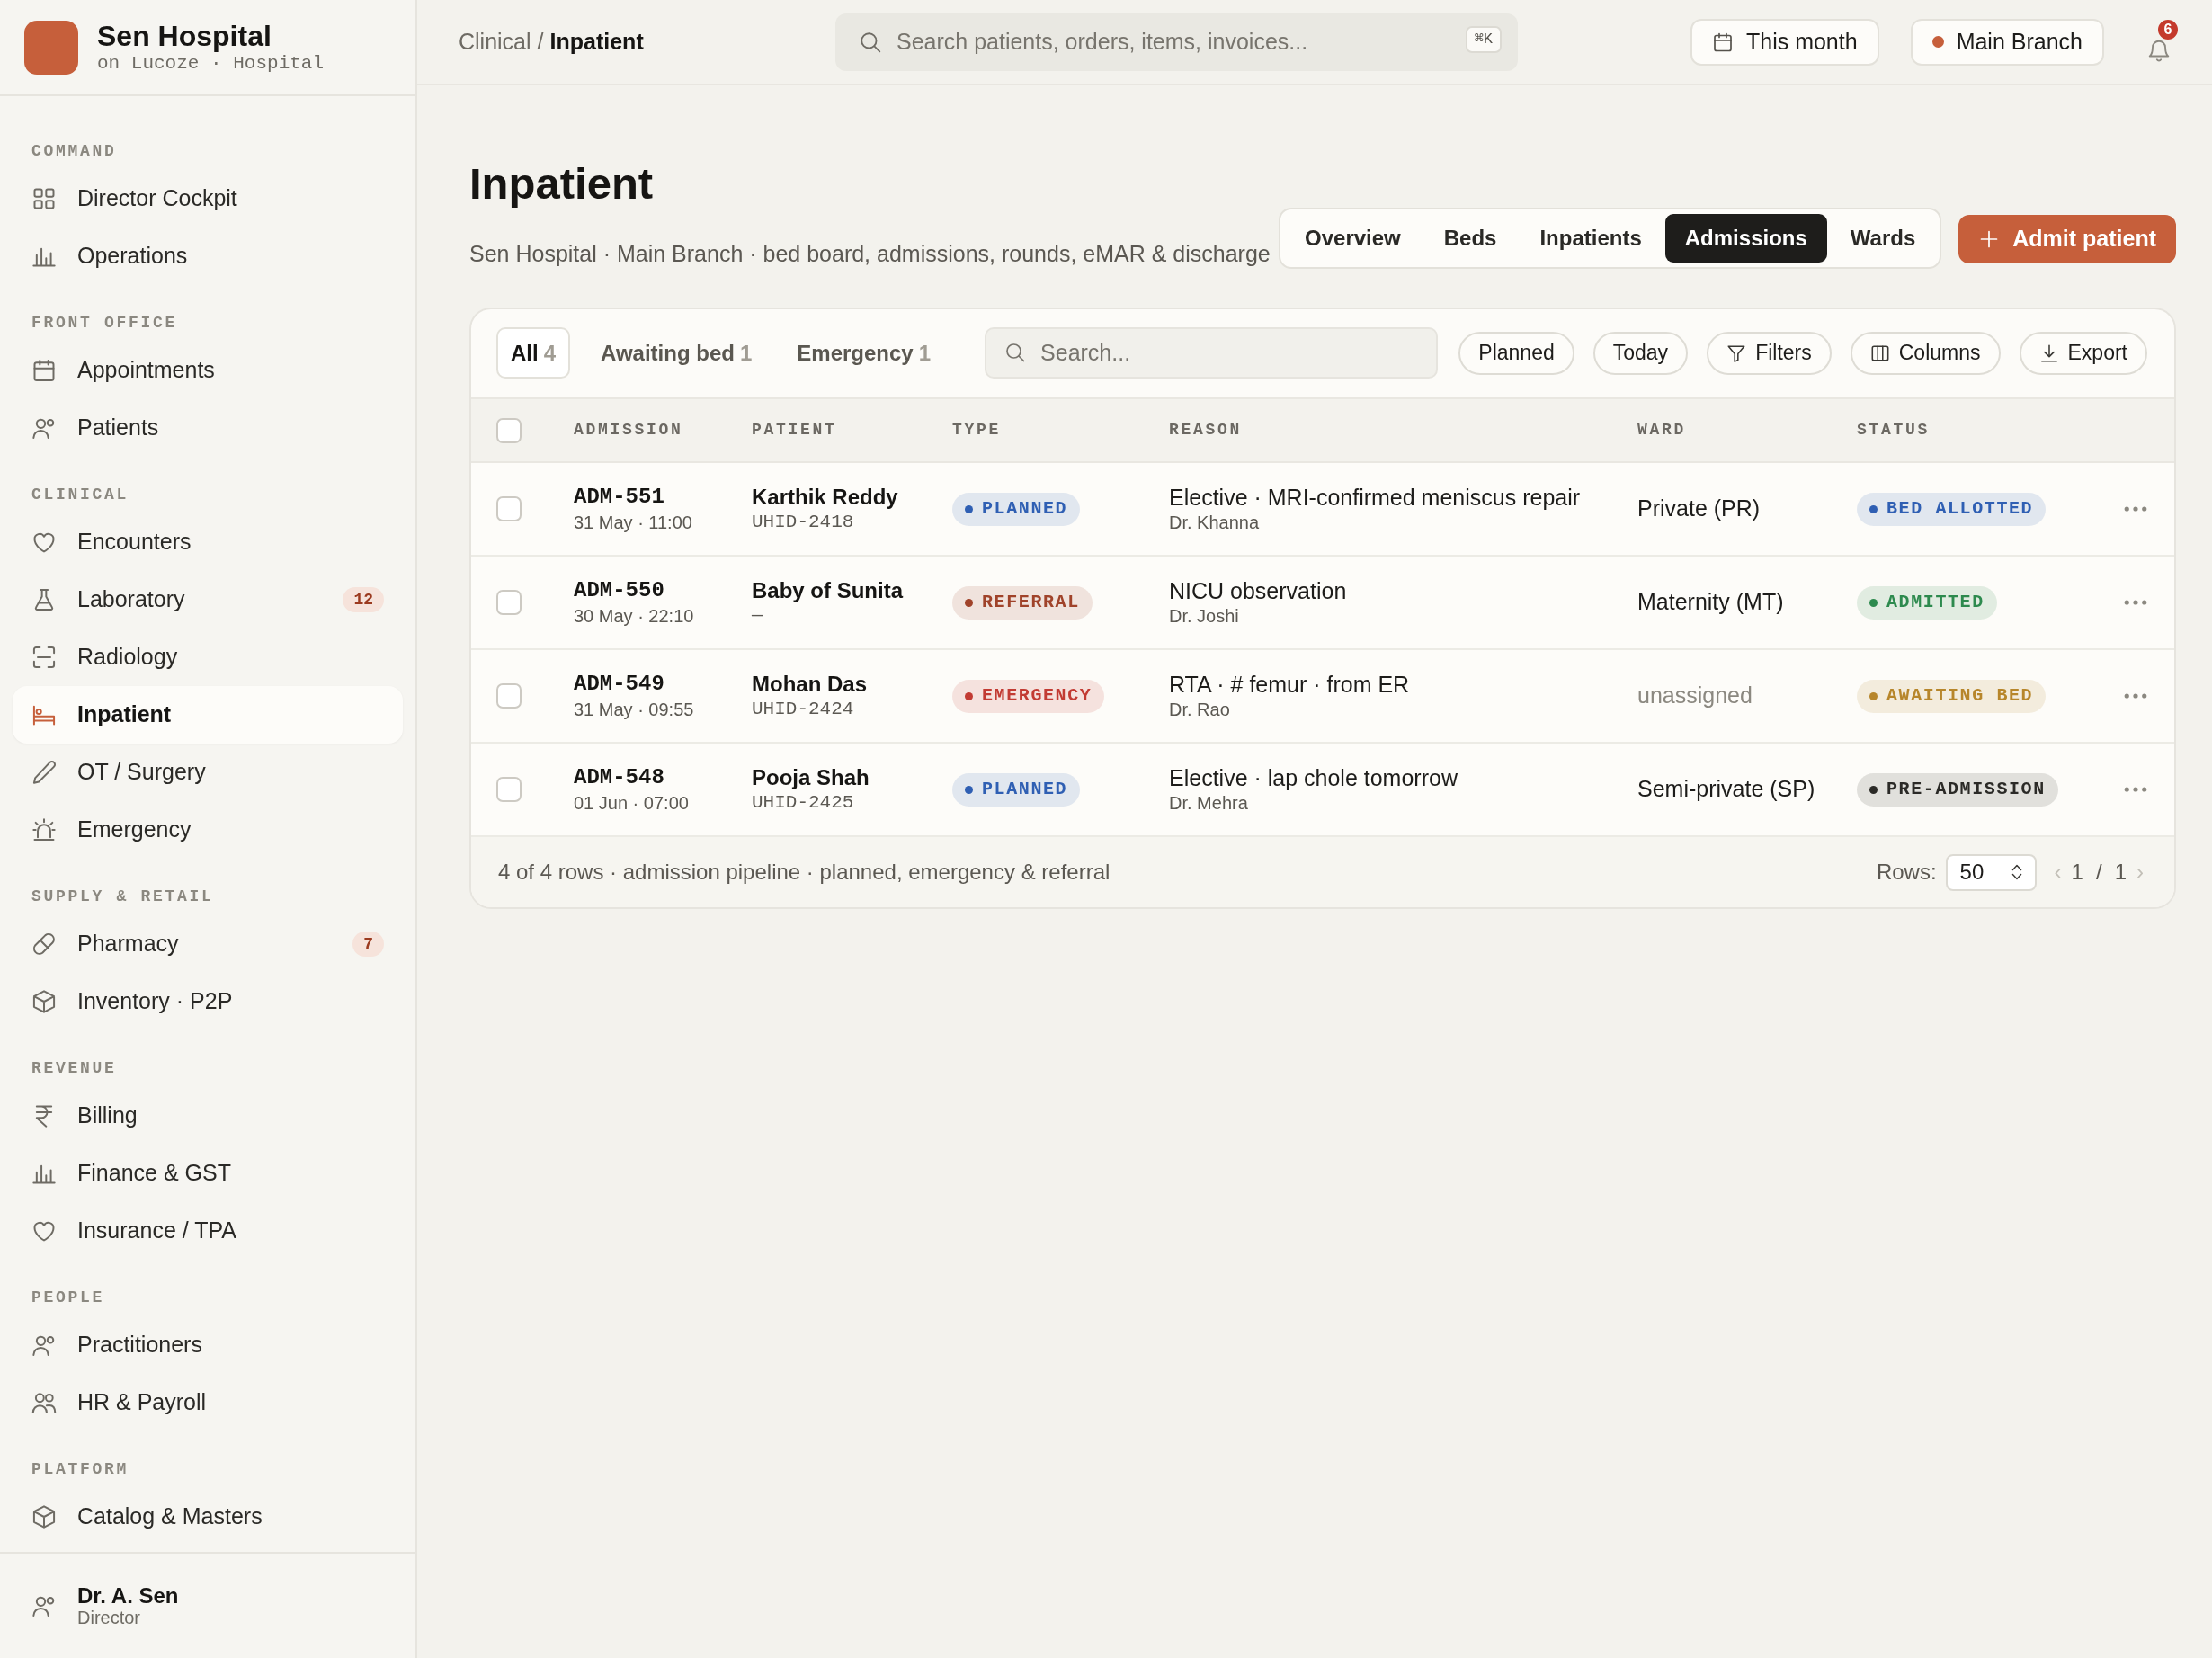 Image resolution: width=2212 pixels, height=1658 pixels. I want to click on patient-name: Mohan Das, so click(810, 684).